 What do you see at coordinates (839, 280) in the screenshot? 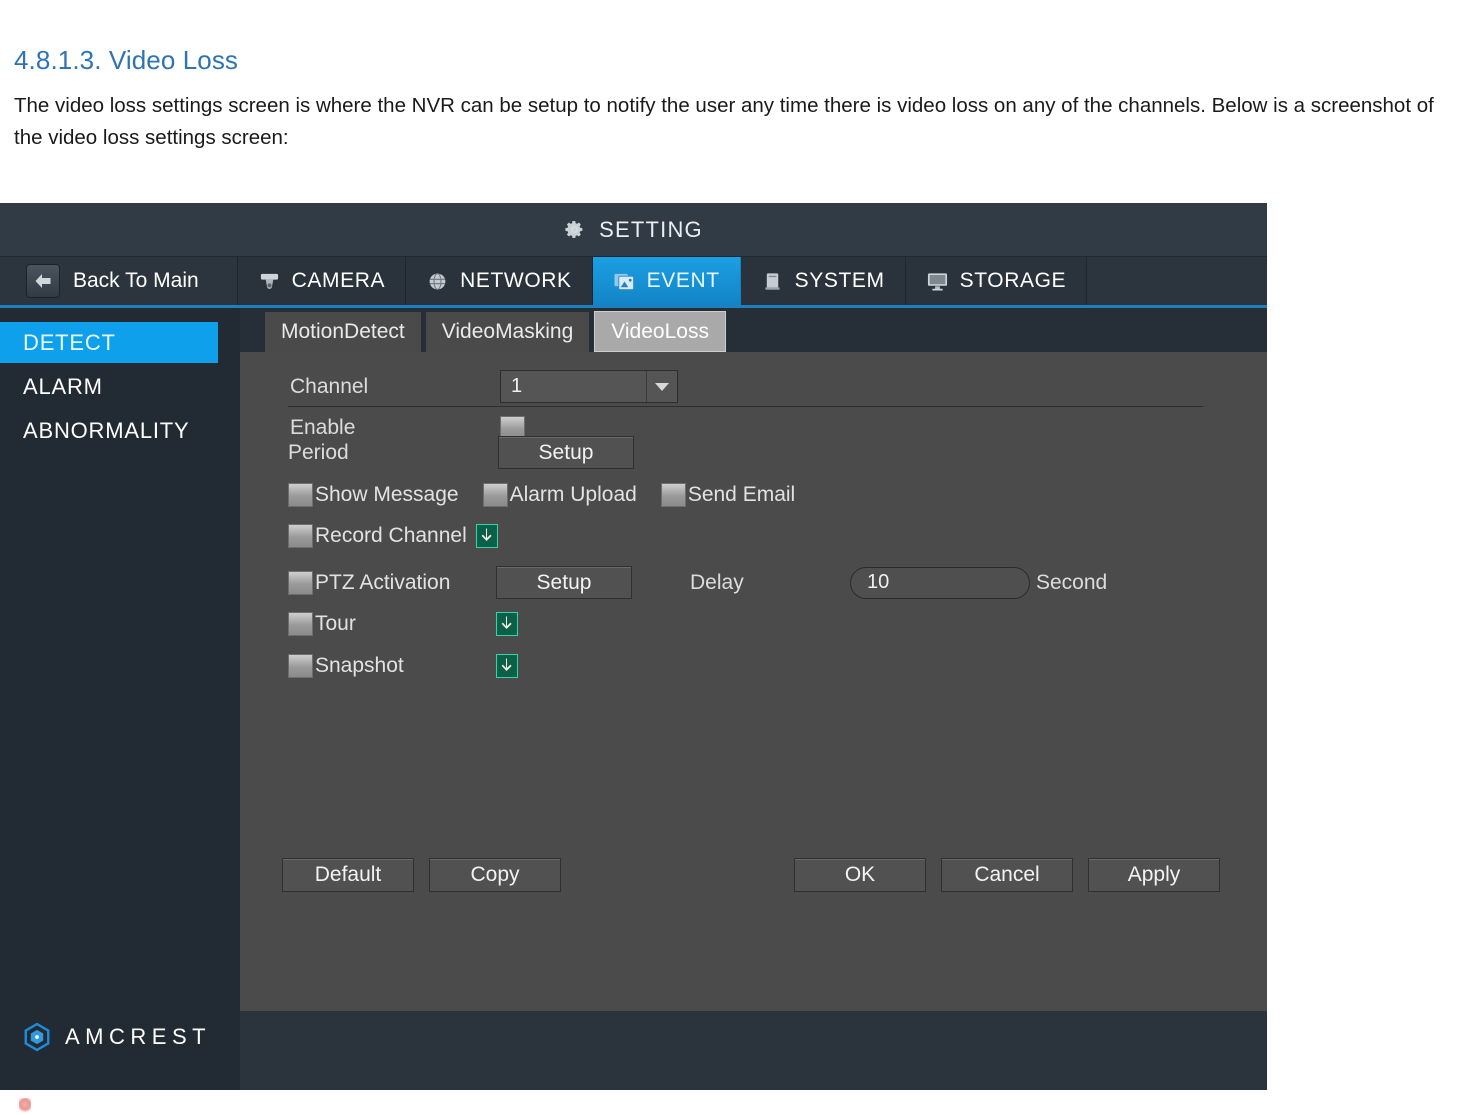
I see `menu-tab-system-label: SYSTEM` at bounding box center [839, 280].